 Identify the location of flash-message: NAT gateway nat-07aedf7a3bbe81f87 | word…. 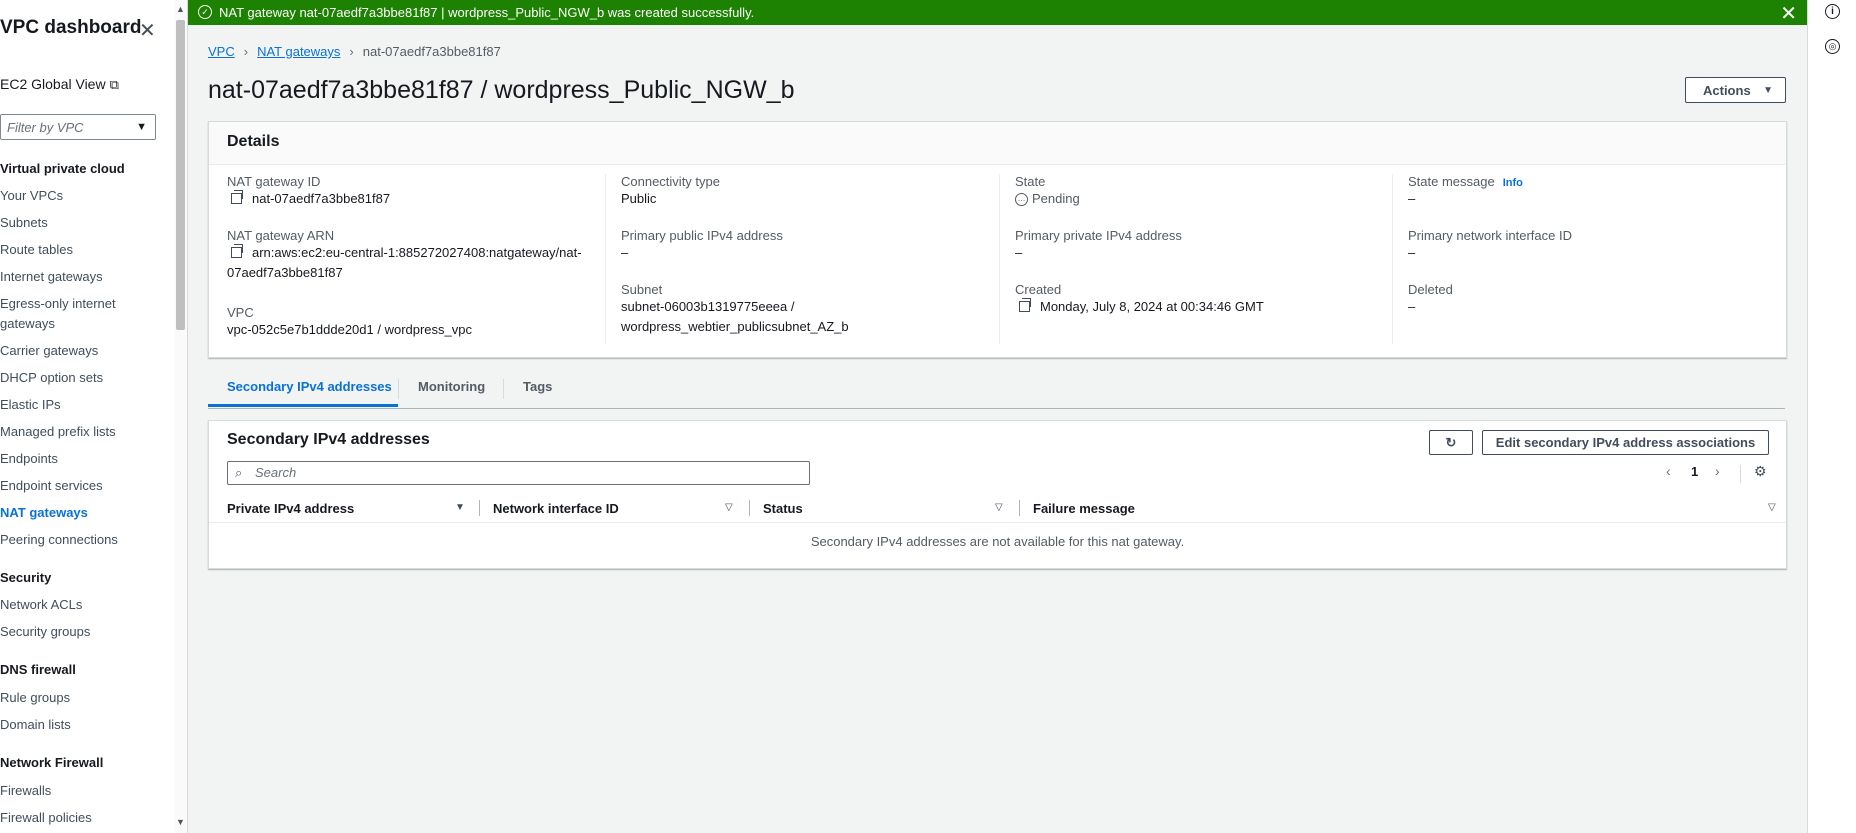
(487, 12).